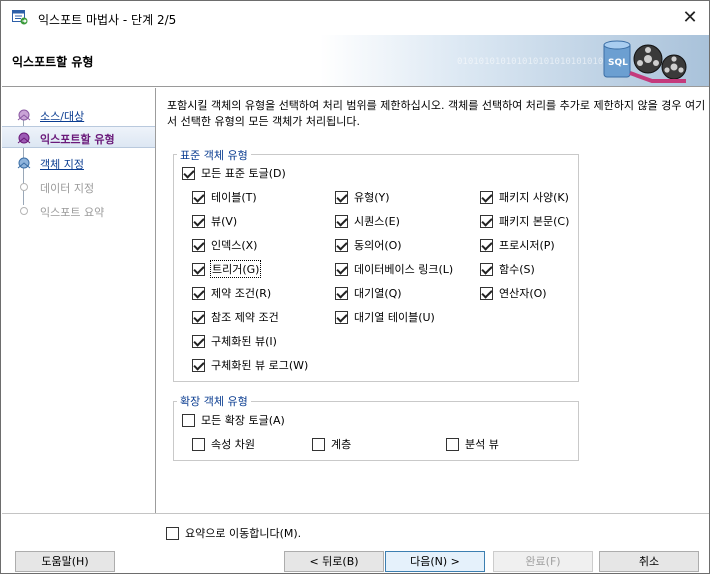 Image resolution: width=710 pixels, height=574 pixels. I want to click on checkbox-label: 데이터베이스 링크(L), so click(404, 269).